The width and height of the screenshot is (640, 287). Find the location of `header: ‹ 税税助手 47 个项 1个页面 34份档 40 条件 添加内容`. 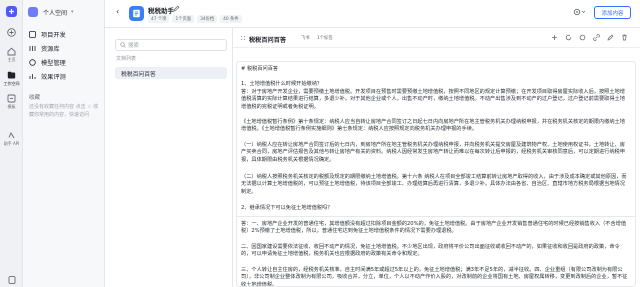

header: ‹ 税税助手 47 个项 1个页面 34份档 40 条件 添加内容 is located at coordinates (372, 14).